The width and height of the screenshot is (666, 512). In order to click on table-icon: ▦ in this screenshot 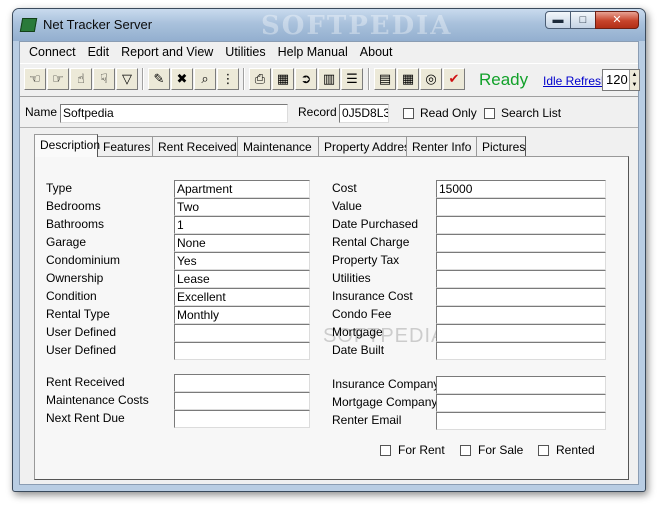, I will do `click(283, 79)`.